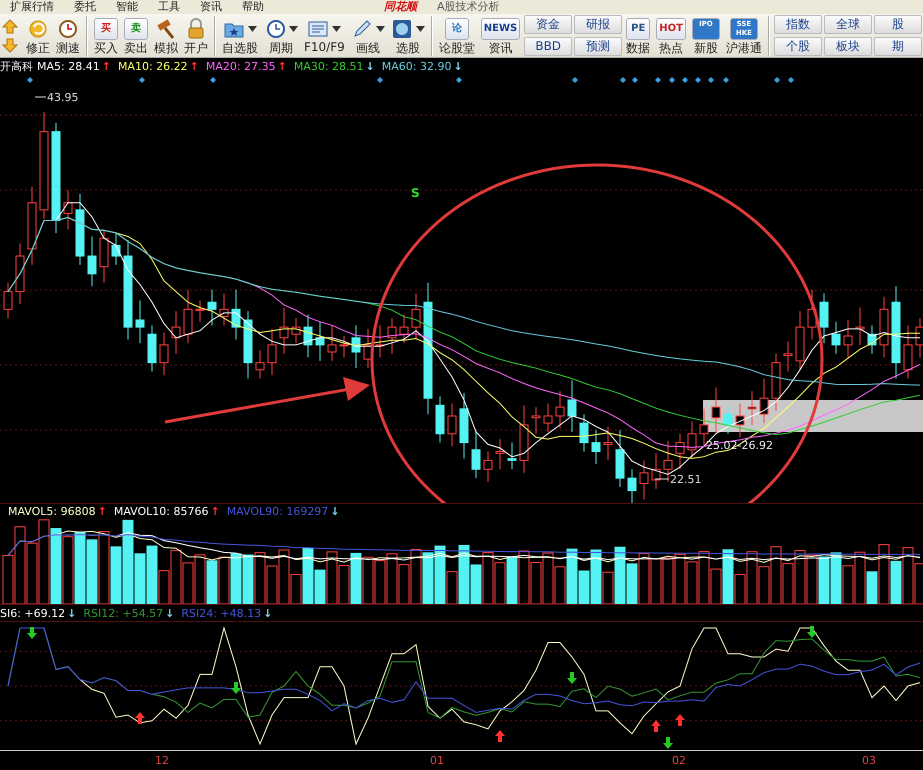 The image size is (923, 770). What do you see at coordinates (106, 29) in the screenshot?
I see `badge-icon: 买` at bounding box center [106, 29].